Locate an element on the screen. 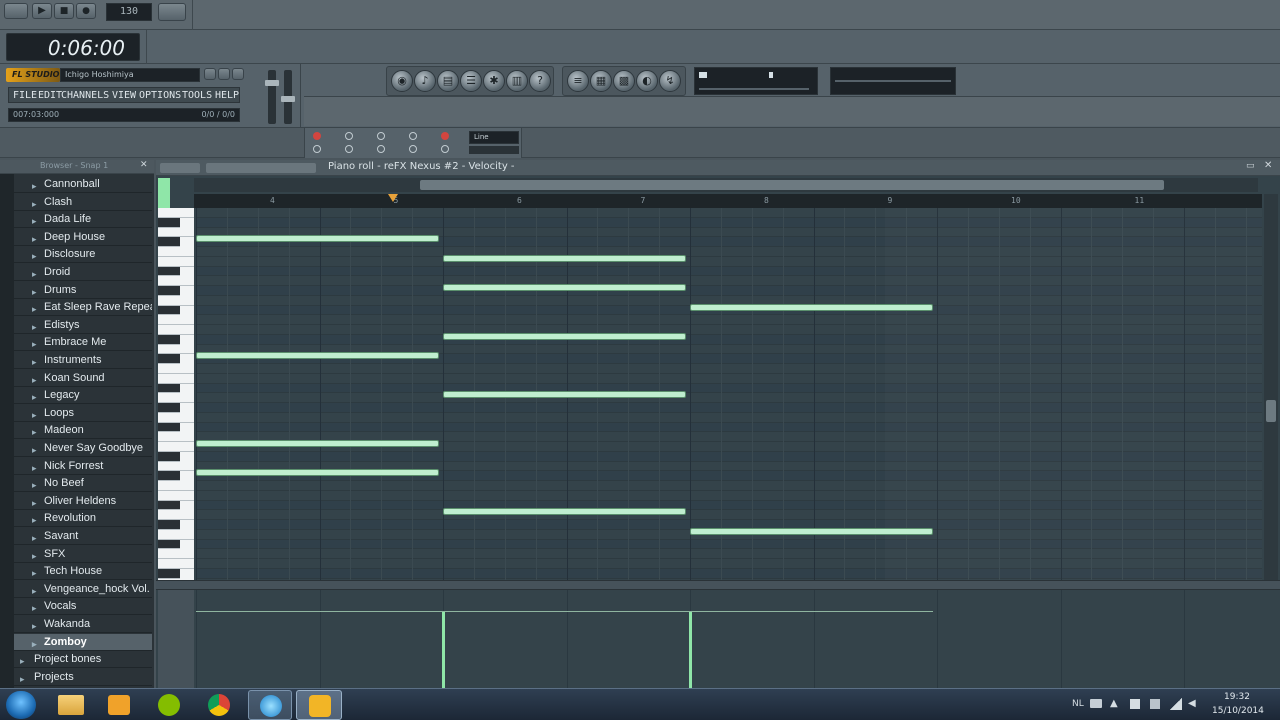  browser-item: ▸ Oliver Heldens is located at coordinates (83, 501).